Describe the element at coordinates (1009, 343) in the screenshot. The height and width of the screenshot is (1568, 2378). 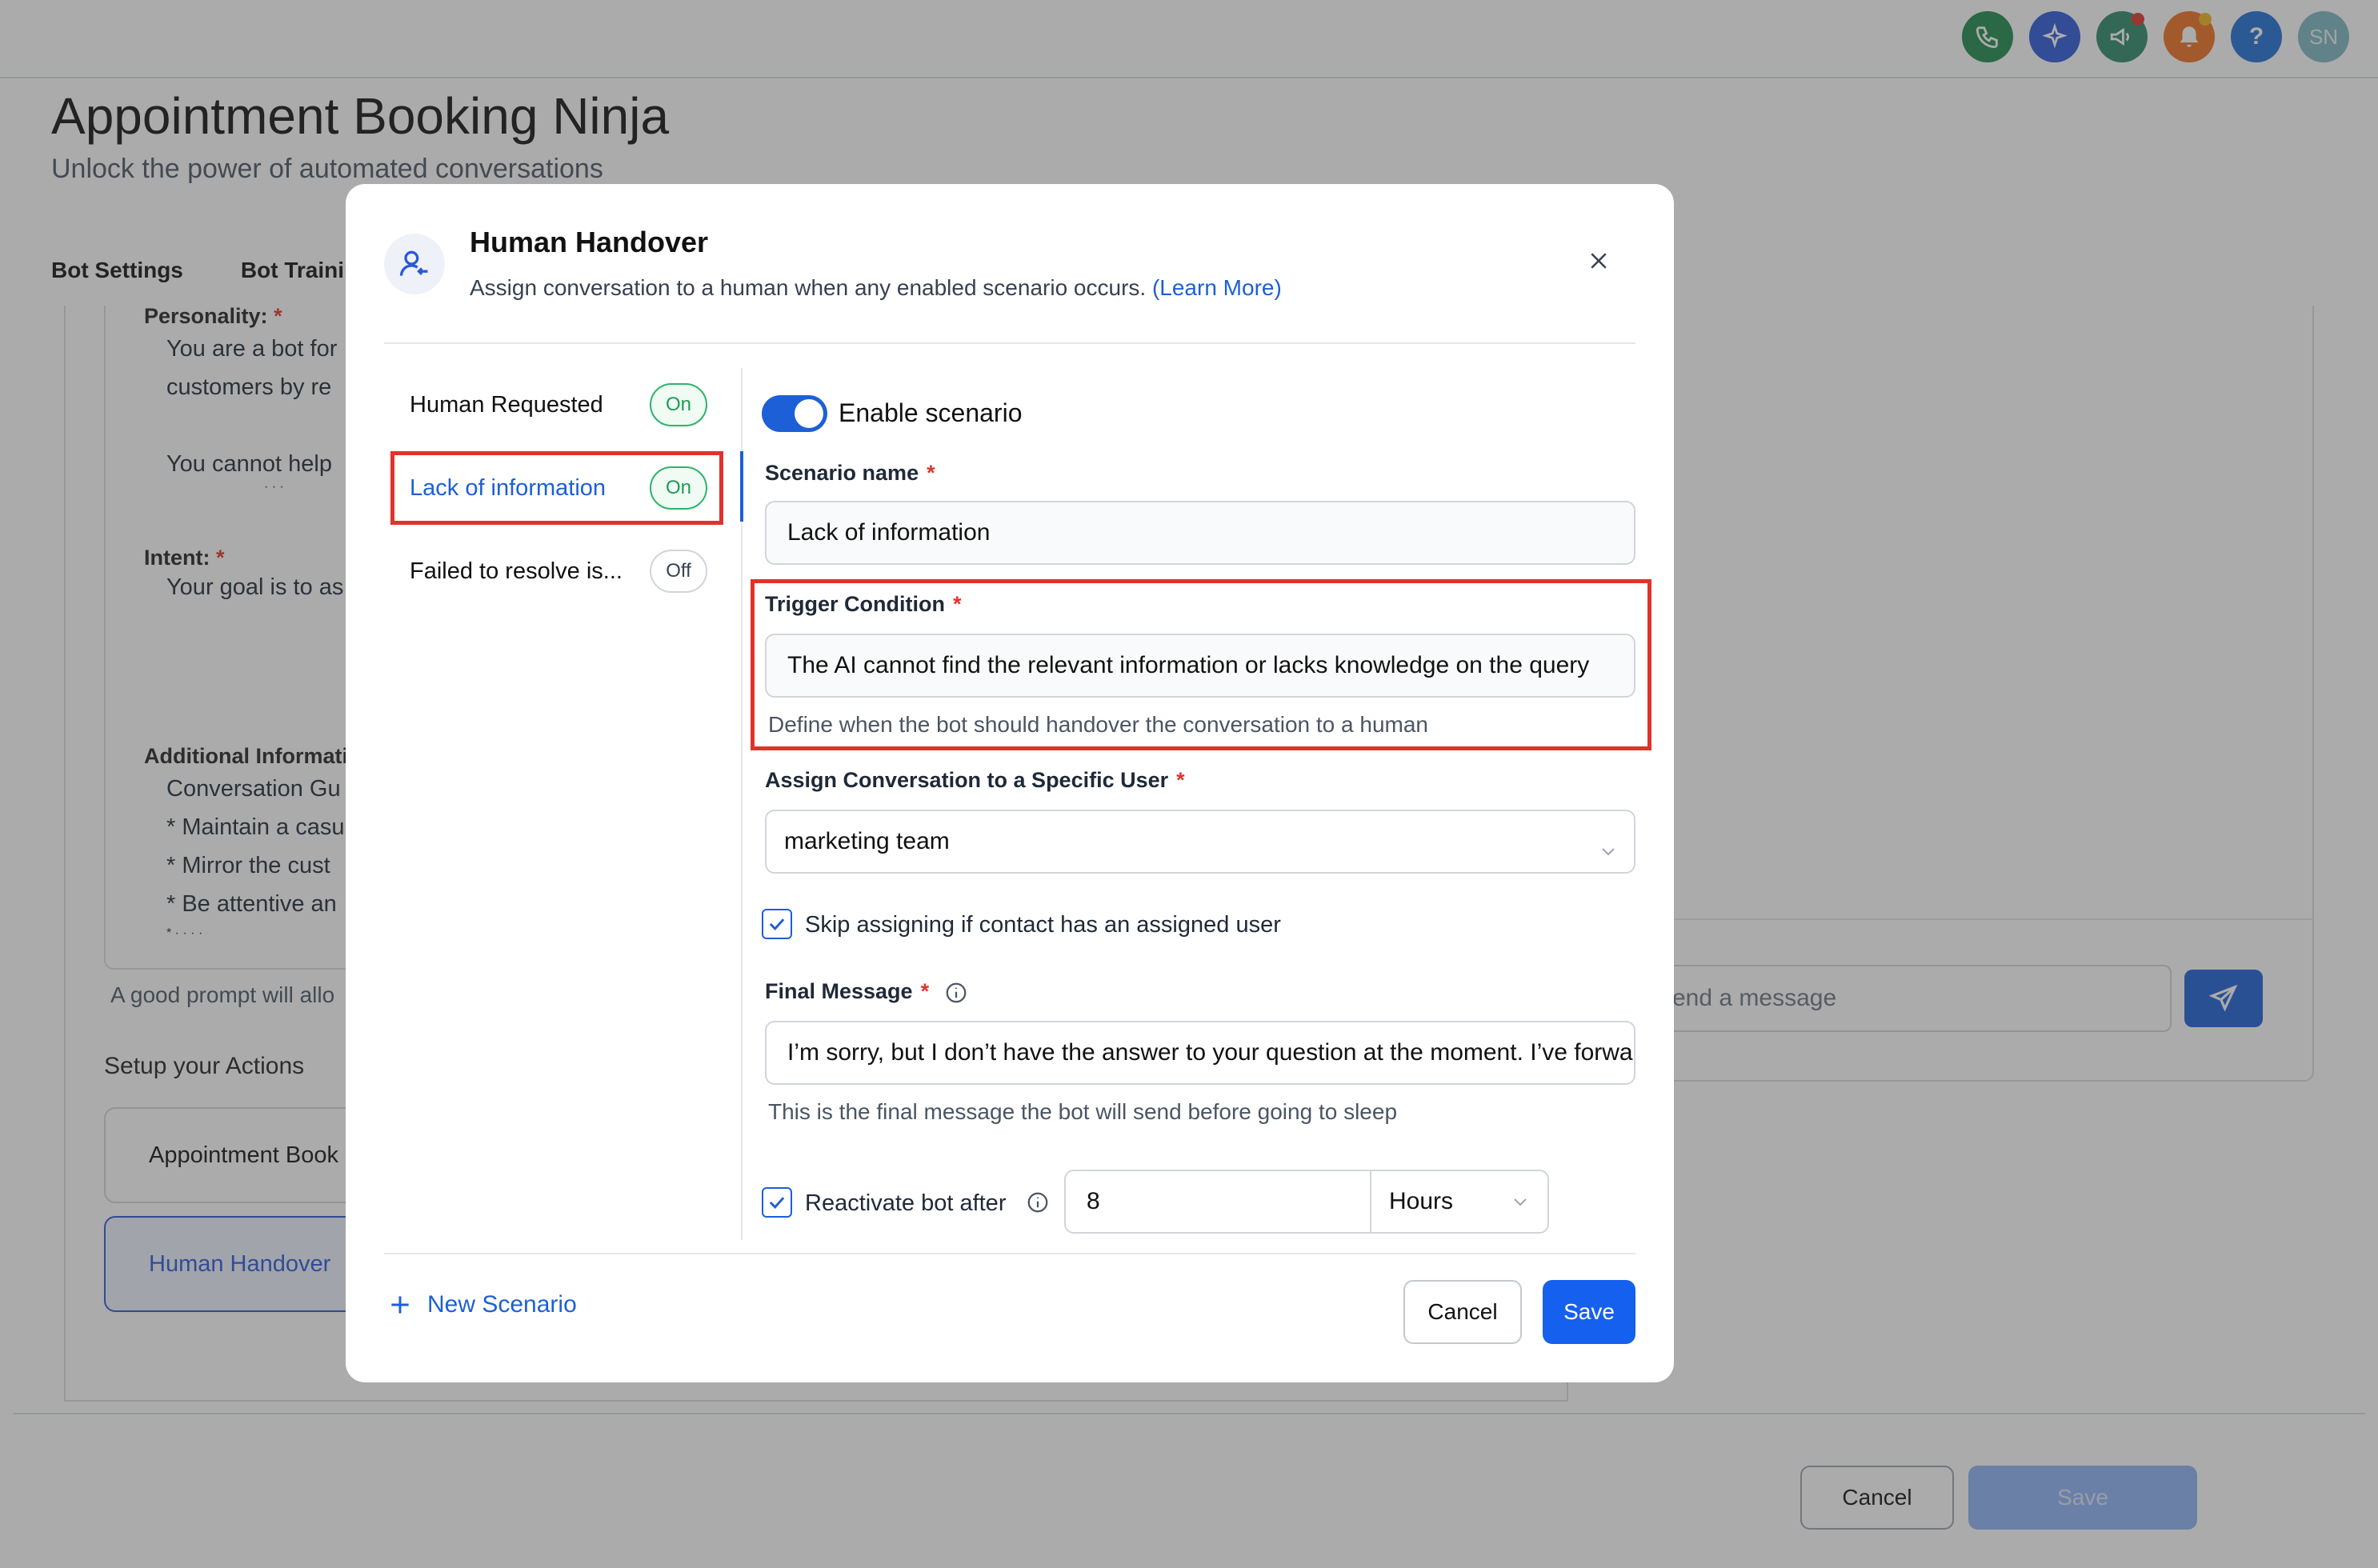
I see `modal-header-divider` at that location.